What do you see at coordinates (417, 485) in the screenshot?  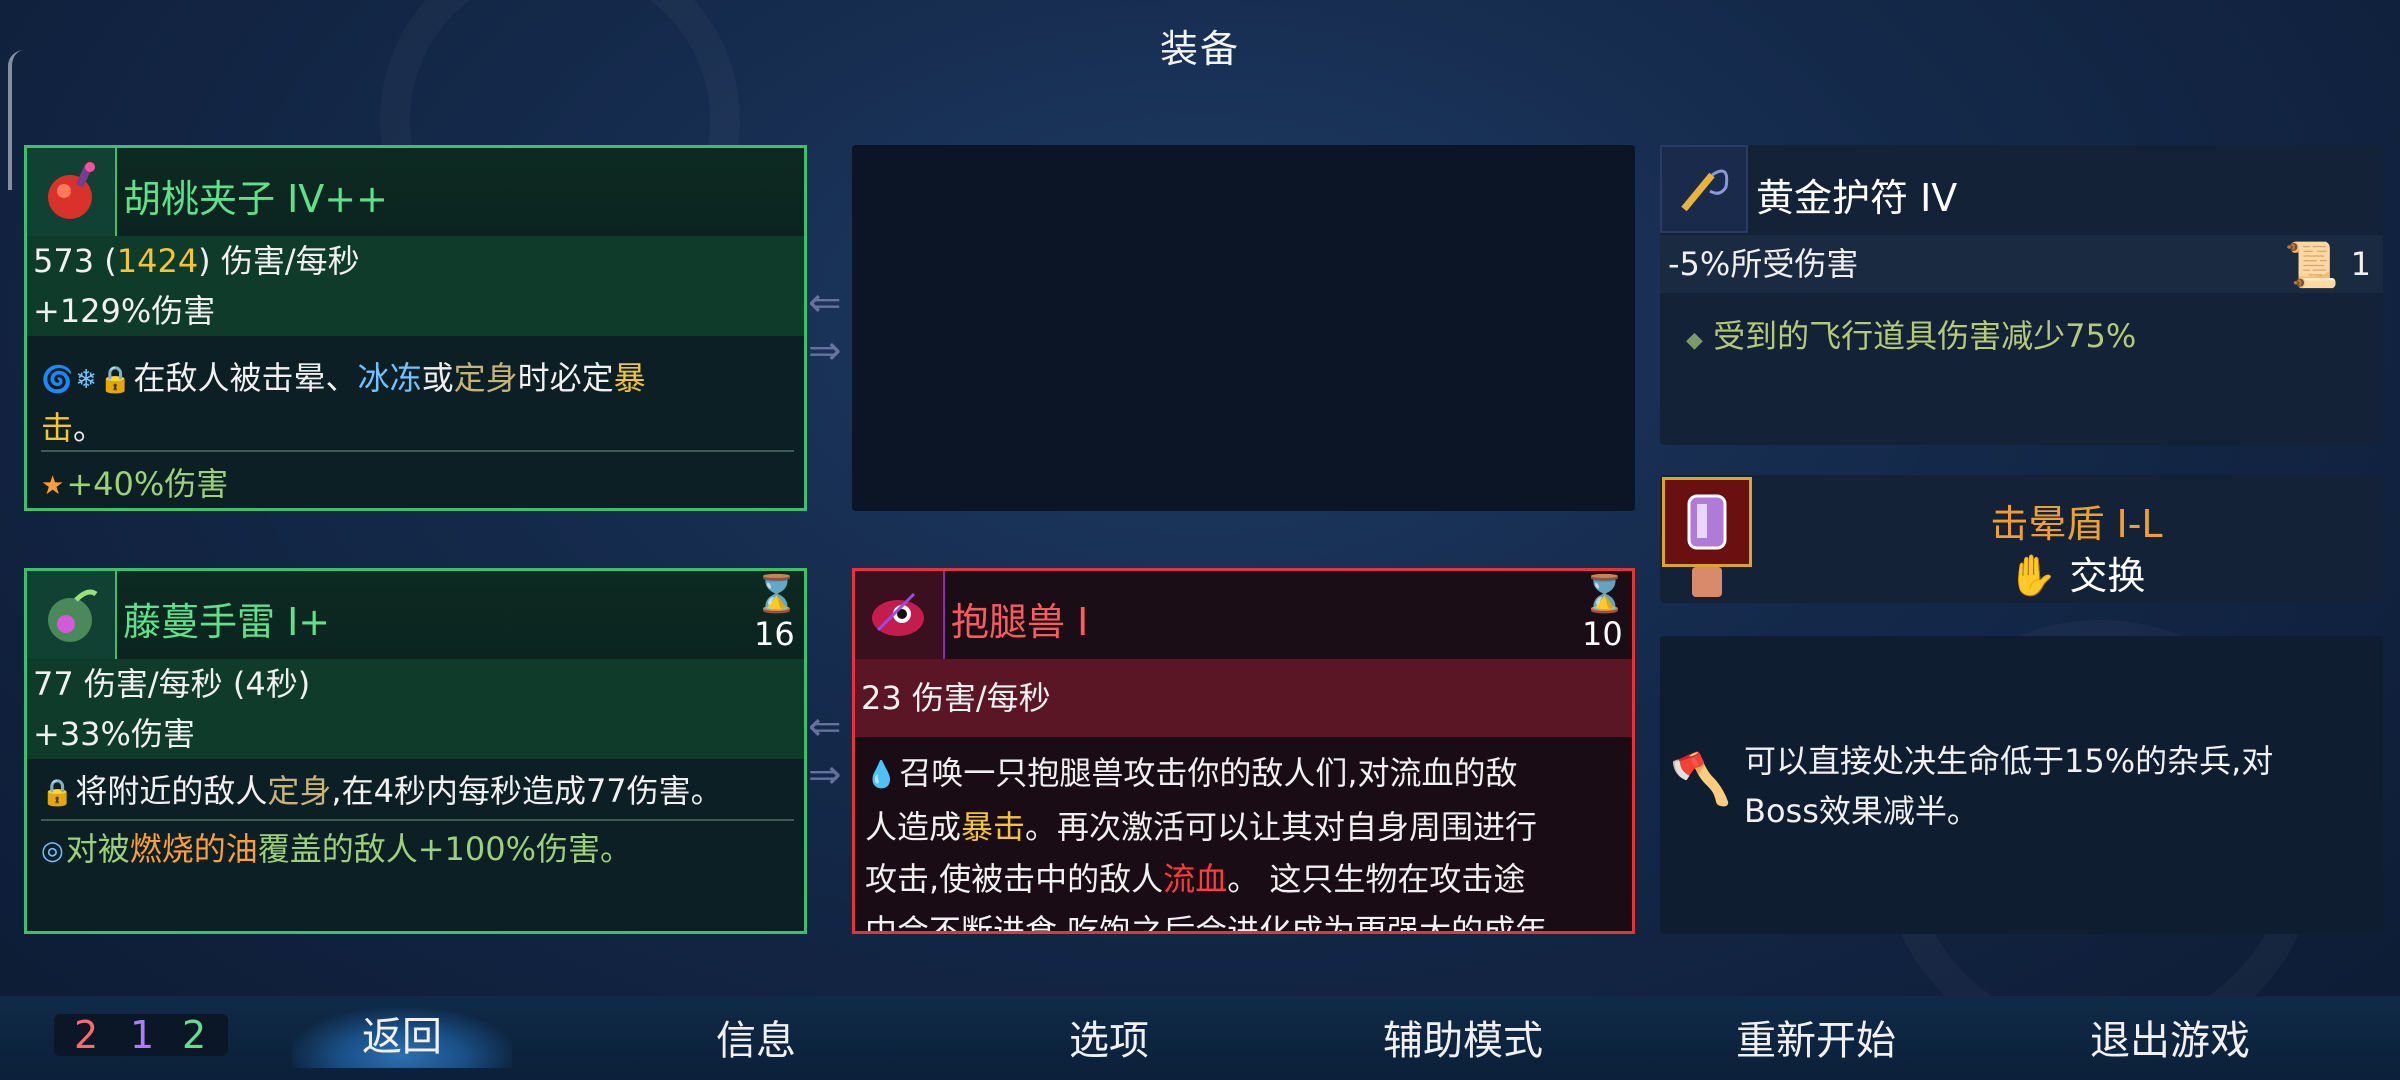 I see `weapon-extra: ★+40%伤害` at bounding box center [417, 485].